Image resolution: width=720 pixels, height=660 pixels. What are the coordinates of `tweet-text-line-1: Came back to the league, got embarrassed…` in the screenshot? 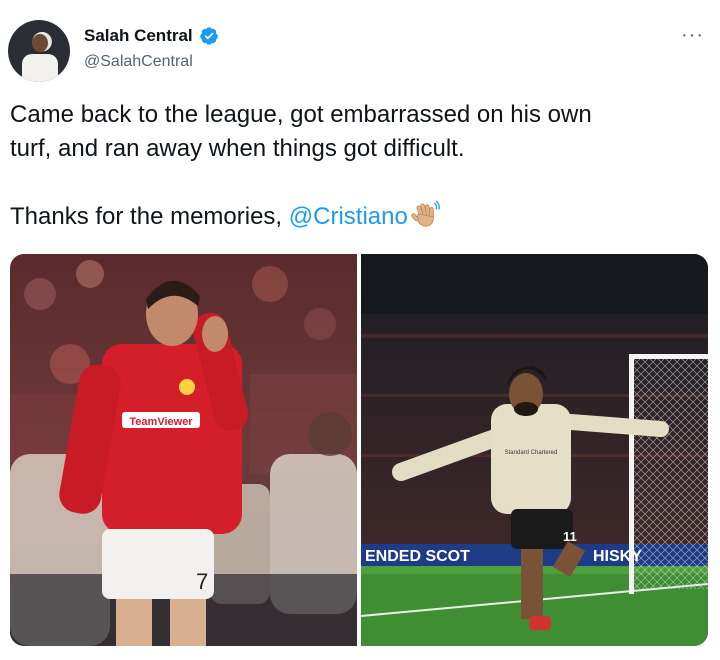 It's located at (301, 114).